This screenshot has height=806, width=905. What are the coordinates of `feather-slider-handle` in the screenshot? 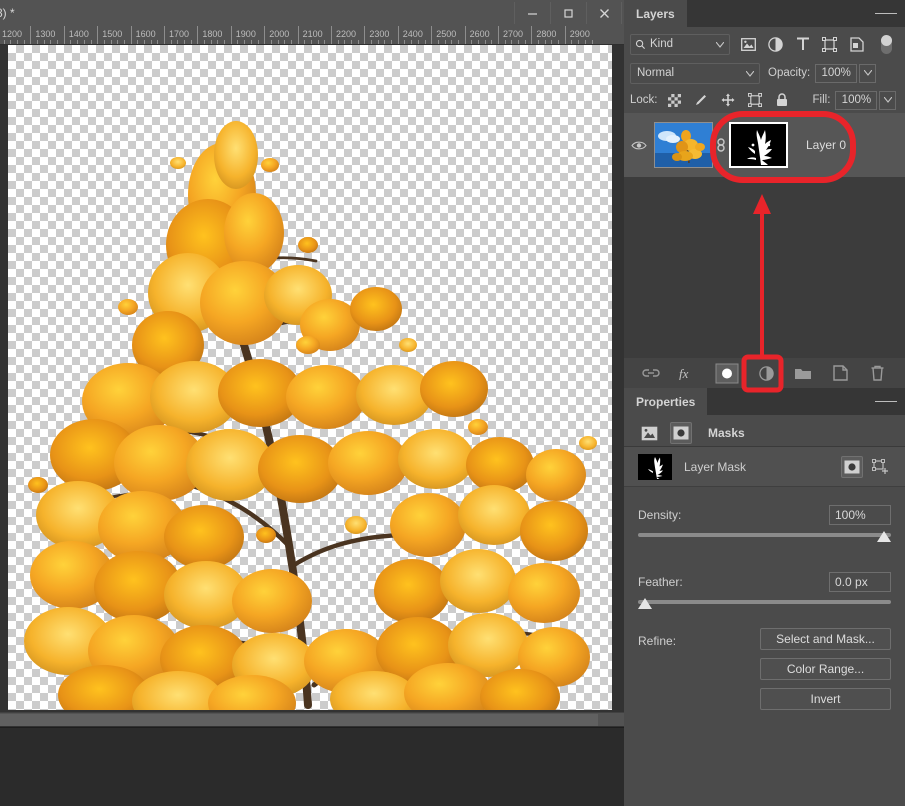 It's located at (645, 603).